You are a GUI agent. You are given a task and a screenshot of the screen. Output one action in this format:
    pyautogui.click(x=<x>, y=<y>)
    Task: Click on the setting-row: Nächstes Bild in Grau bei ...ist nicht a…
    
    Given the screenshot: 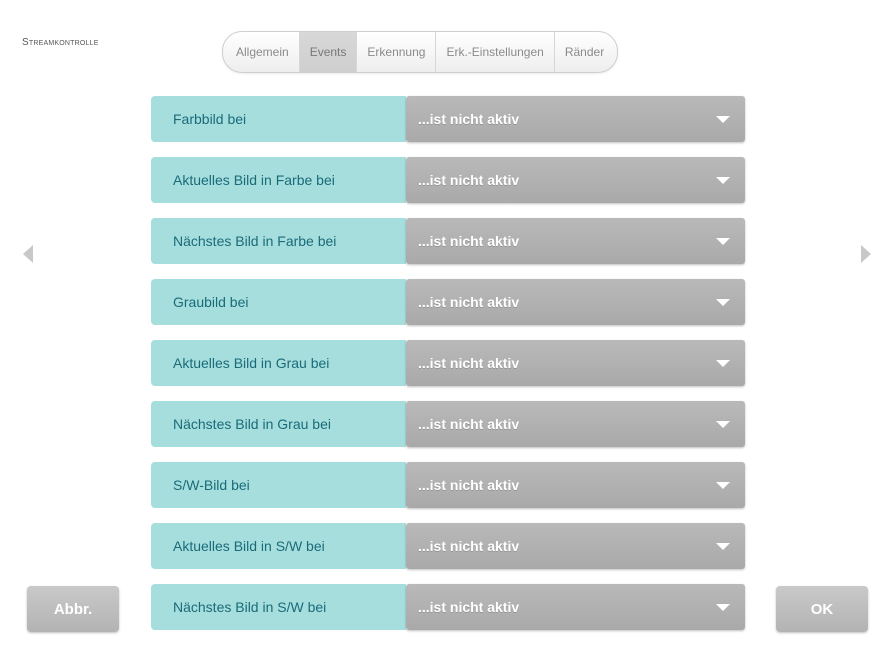 What is the action you would take?
    pyautogui.click(x=448, y=424)
    